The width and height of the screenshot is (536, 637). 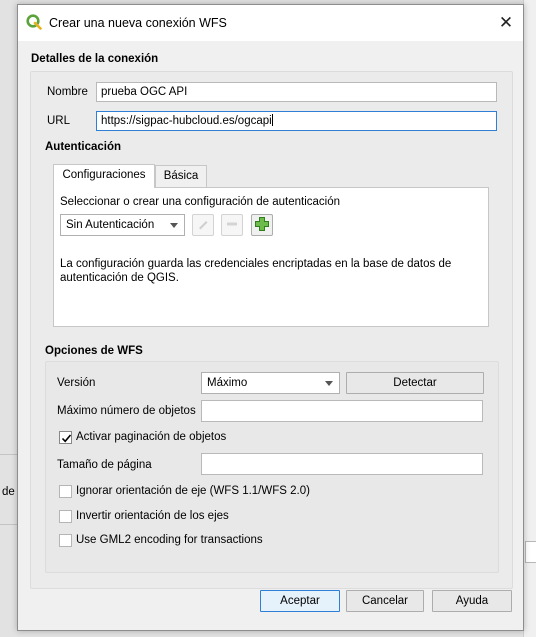 I want to click on accept-button: Aceptar, so click(x=300, y=601).